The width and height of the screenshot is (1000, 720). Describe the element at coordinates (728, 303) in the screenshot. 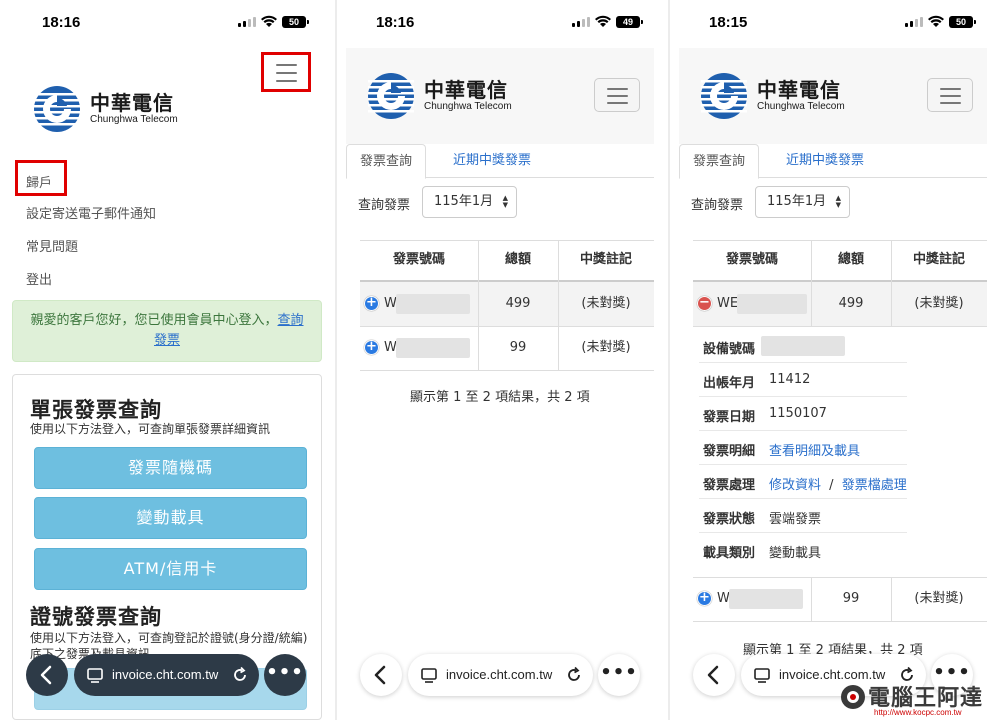

I see `invoice-number: WE` at that location.